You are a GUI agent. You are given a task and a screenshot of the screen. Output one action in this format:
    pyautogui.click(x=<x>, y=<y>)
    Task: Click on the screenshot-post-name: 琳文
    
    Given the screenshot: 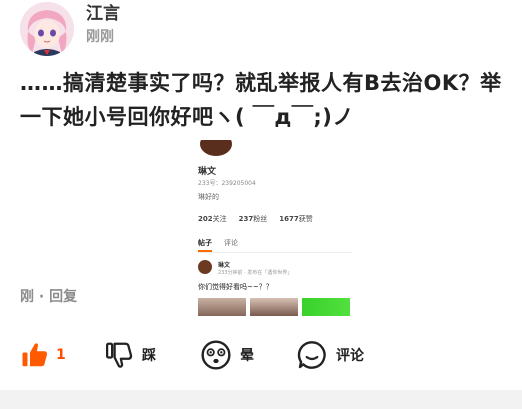 What is the action you would take?
    pyautogui.click(x=224, y=265)
    